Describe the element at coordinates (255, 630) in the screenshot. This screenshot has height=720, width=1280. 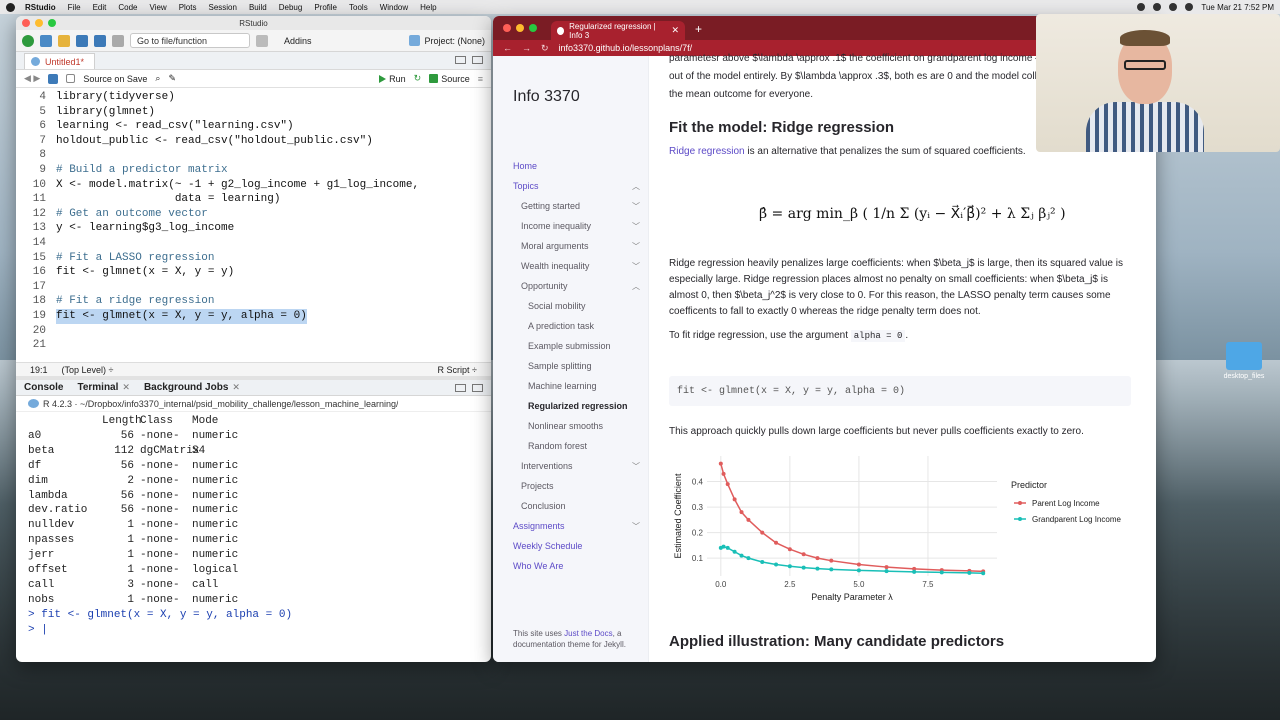
I see `console-prompt: > |` at that location.